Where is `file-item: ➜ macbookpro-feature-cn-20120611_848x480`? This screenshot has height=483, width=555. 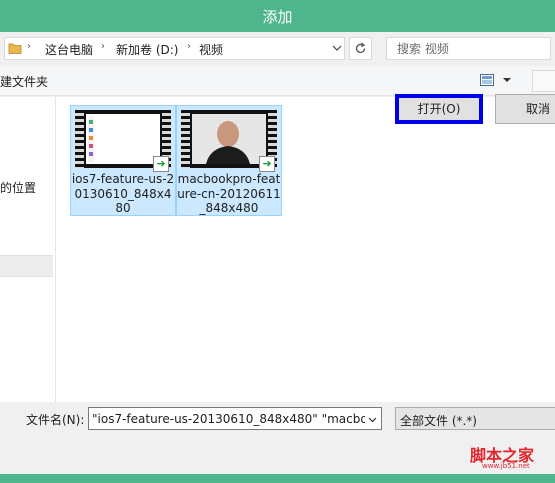
file-item: ➜ macbookpro-feature-cn-20120611_848x480 is located at coordinates (229, 160).